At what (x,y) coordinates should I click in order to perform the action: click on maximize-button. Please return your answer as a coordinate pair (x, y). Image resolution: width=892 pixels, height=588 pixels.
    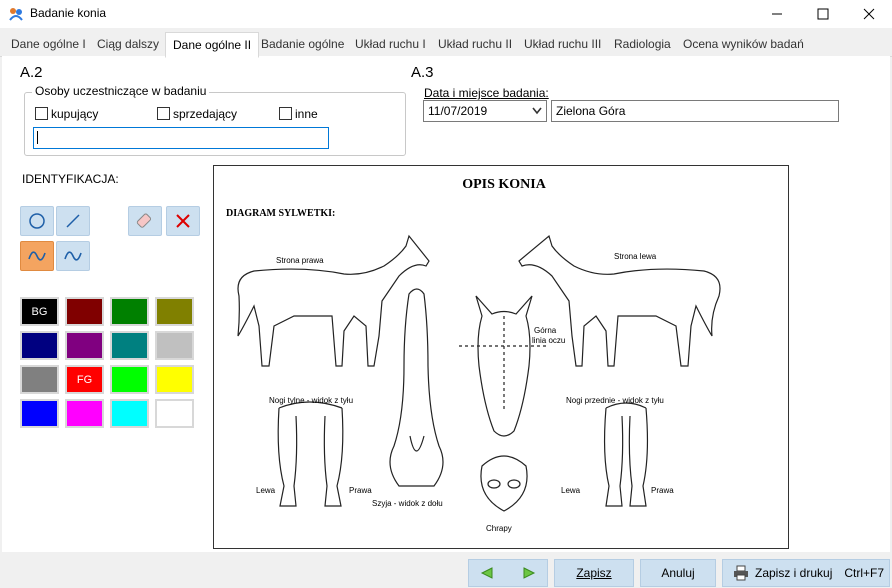
    Looking at the image, I should click on (823, 14).